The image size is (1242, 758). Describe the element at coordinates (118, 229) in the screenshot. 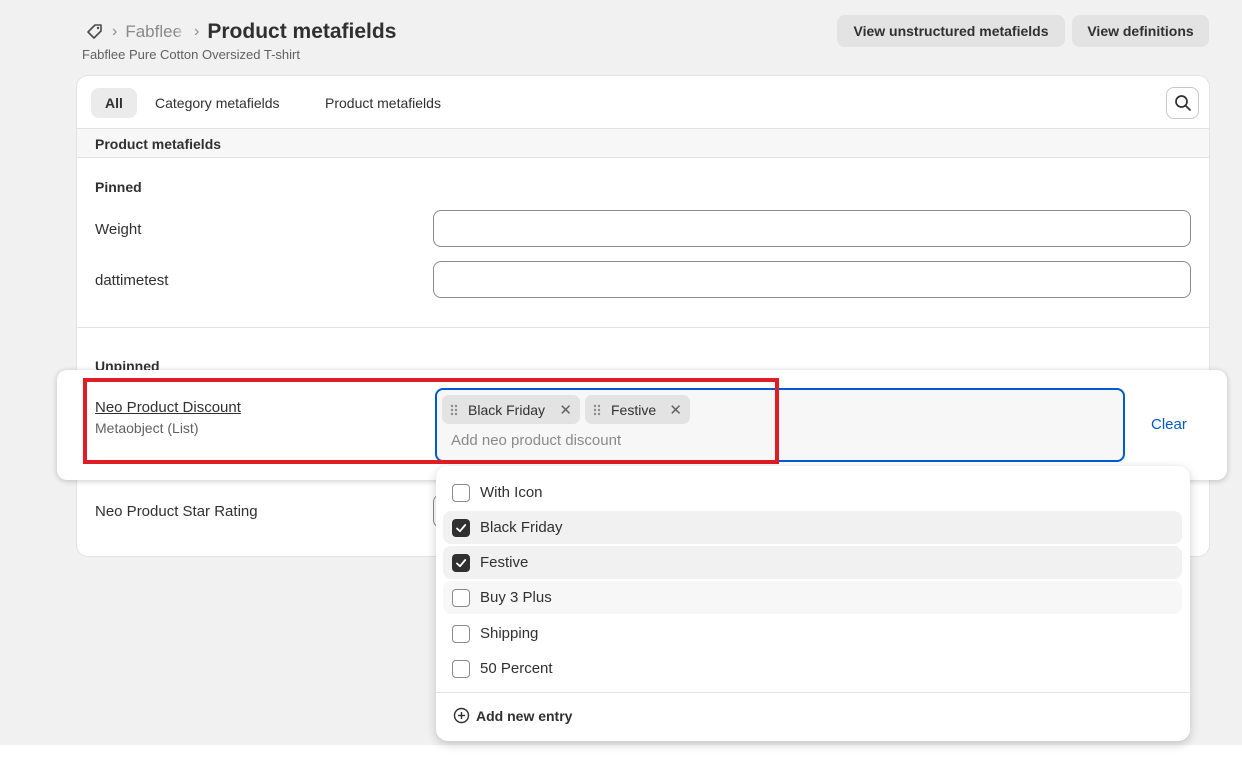

I see `weight-label: Weight` at that location.